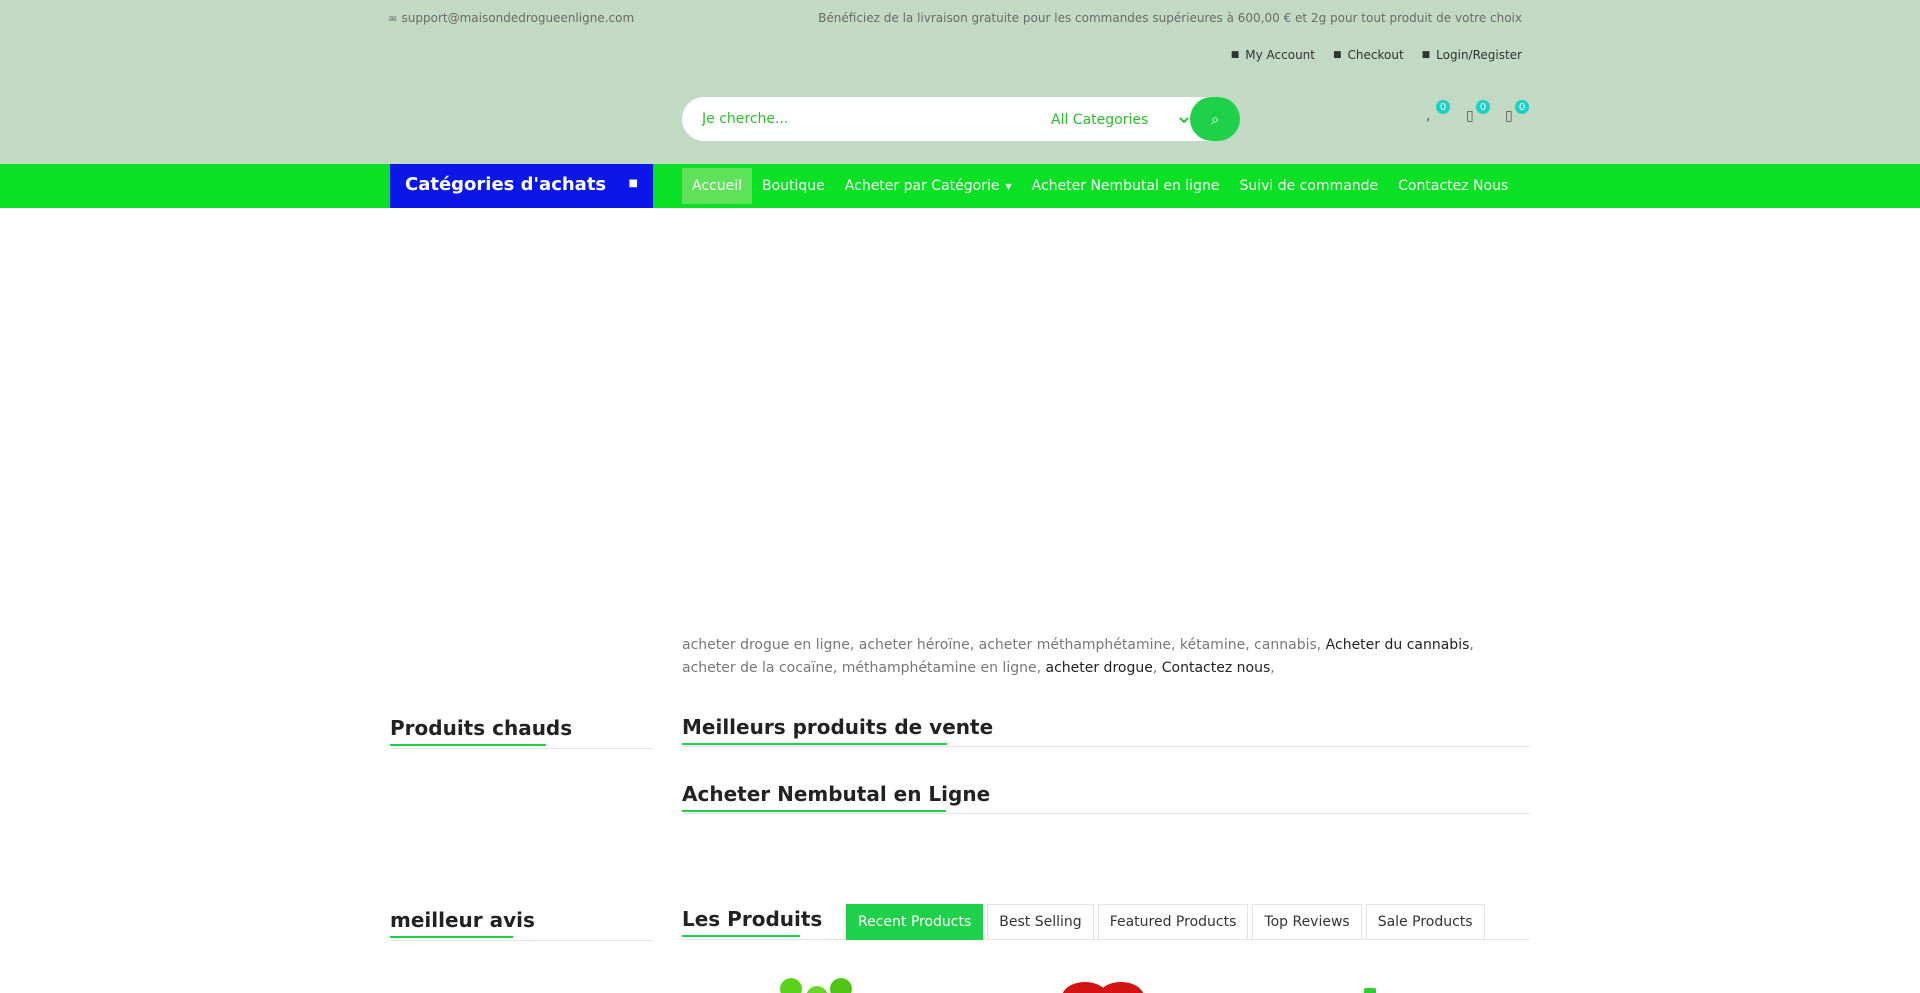  Describe the element at coordinates (793, 186) in the screenshot. I see `nav-item-boutique: Boutique` at that location.